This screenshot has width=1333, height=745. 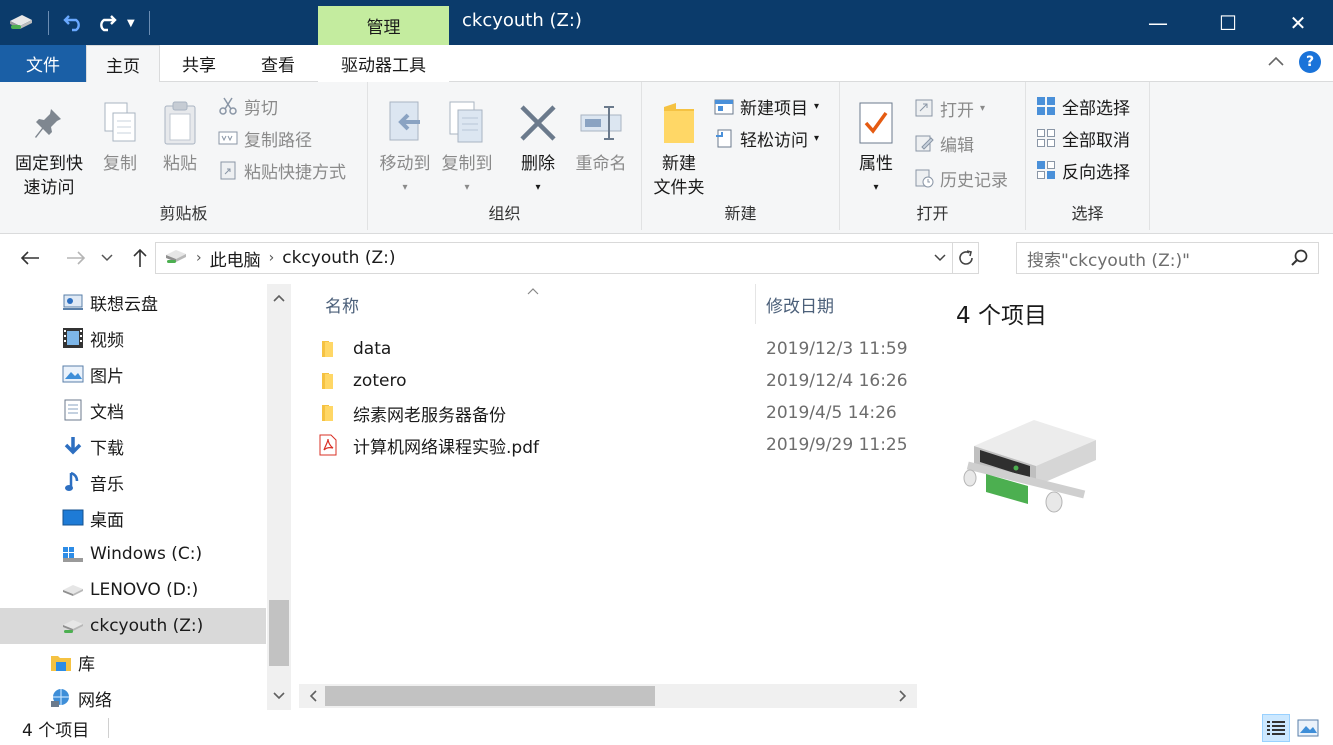 What do you see at coordinates (903, 696) in the screenshot?
I see `scroll-right-chevron-icon` at bounding box center [903, 696].